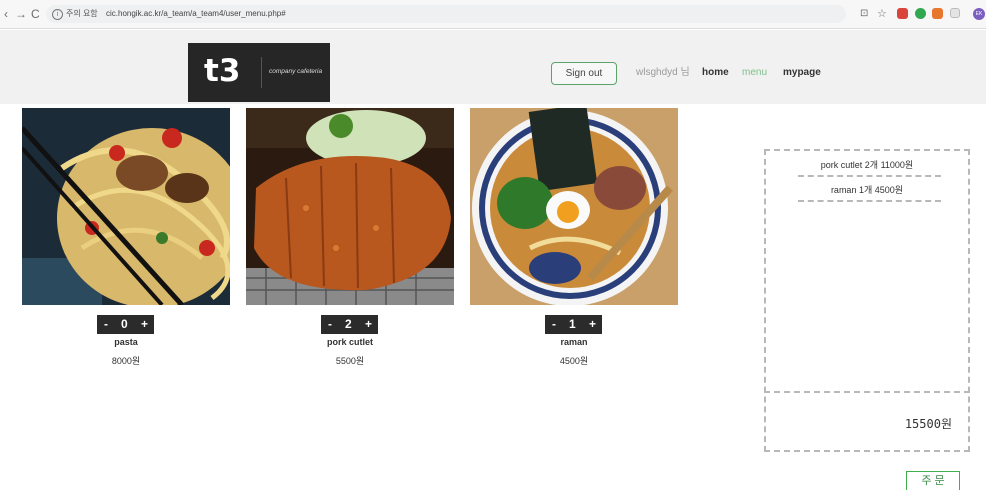  What do you see at coordinates (261, 72) in the screenshot?
I see `logo-divider` at bounding box center [261, 72].